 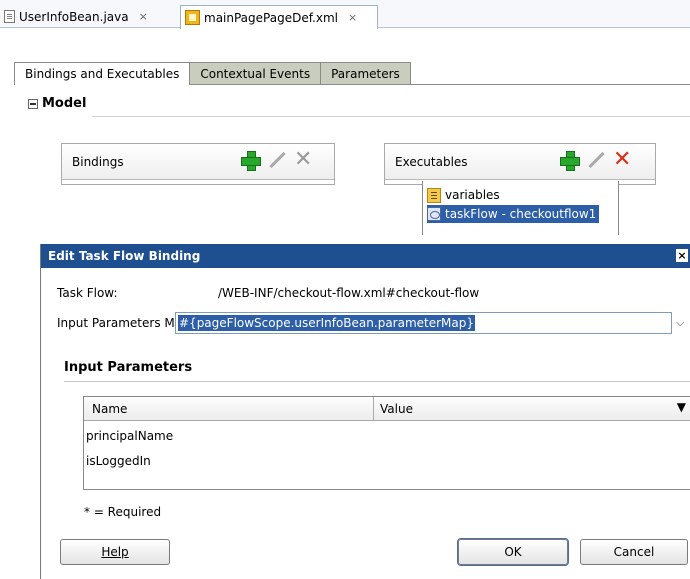 I want to click on cancel-button-label: Cancel, so click(x=634, y=552).